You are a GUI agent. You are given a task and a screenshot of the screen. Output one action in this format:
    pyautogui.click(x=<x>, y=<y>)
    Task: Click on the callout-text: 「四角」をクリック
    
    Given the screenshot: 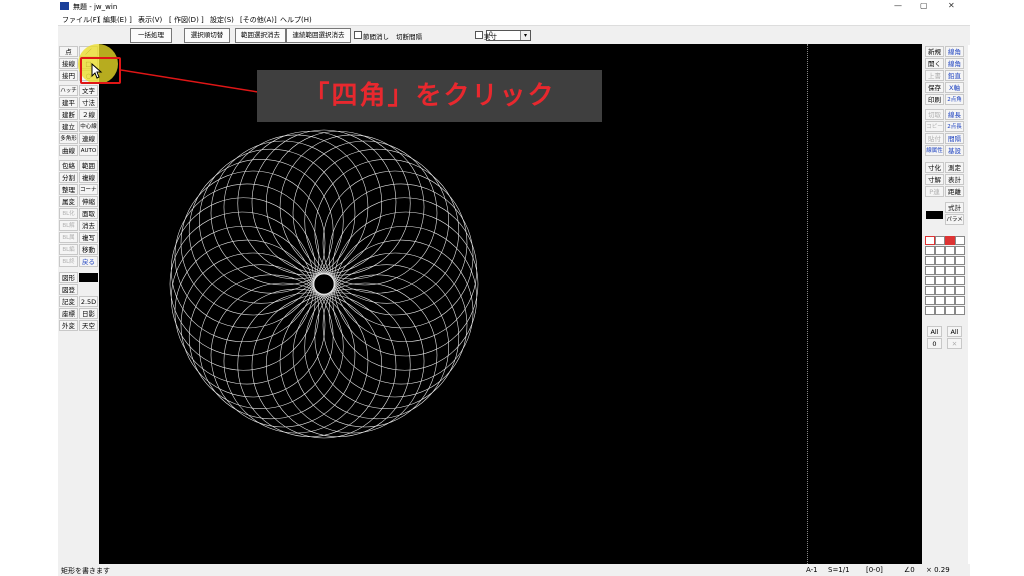 What is the action you would take?
    pyautogui.click(x=429, y=96)
    